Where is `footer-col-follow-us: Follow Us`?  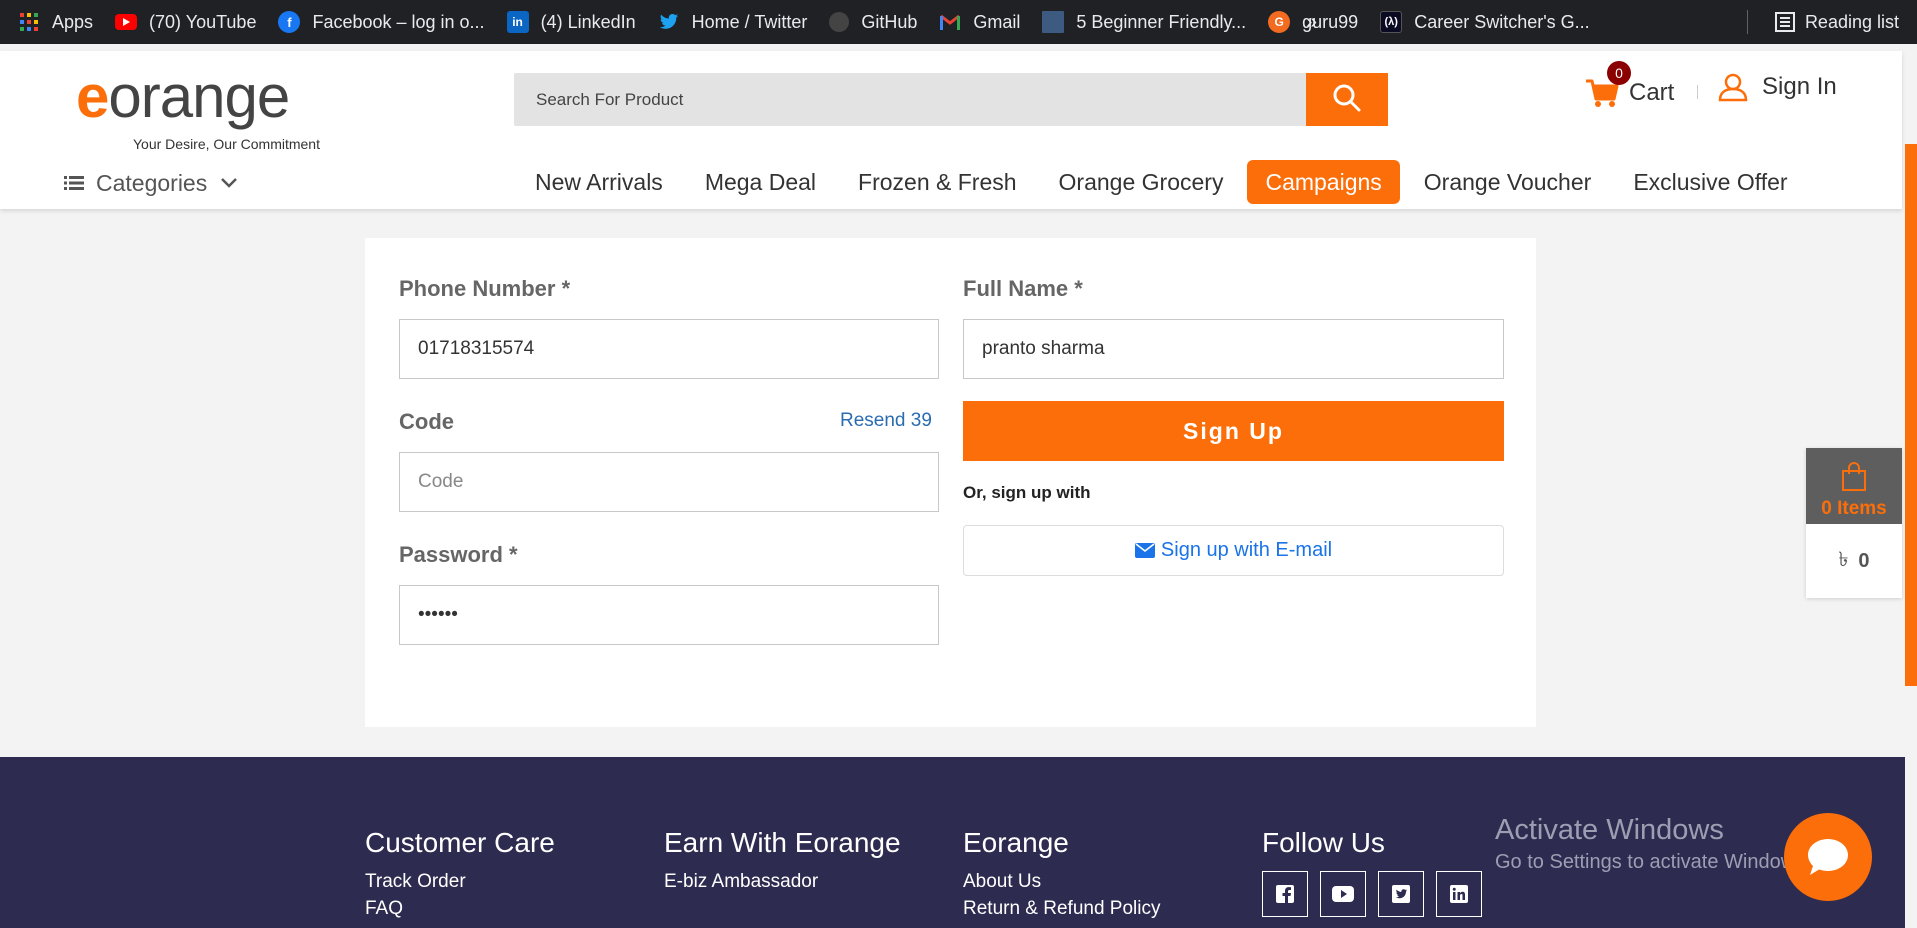 footer-col-follow-us: Follow Us is located at coordinates (1372, 872).